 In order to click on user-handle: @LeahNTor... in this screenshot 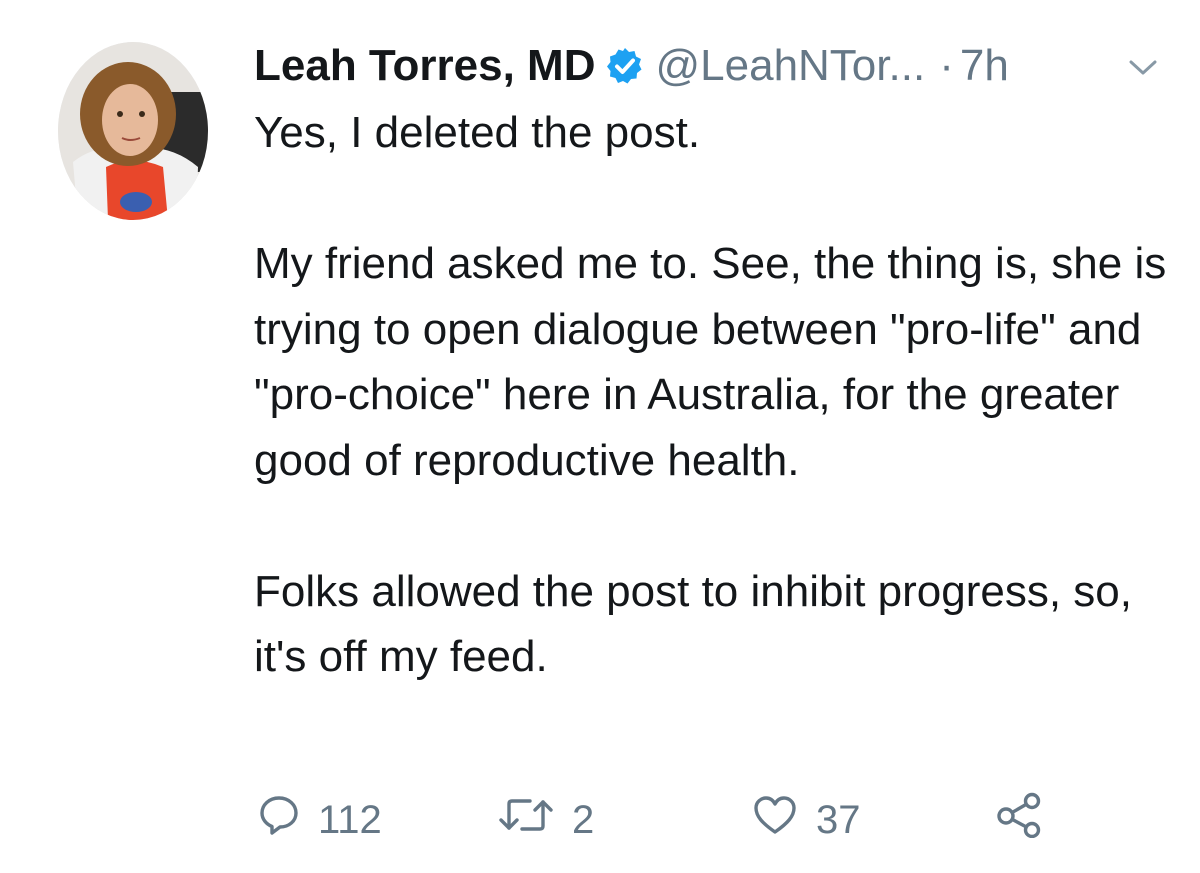, I will do `click(790, 66)`.